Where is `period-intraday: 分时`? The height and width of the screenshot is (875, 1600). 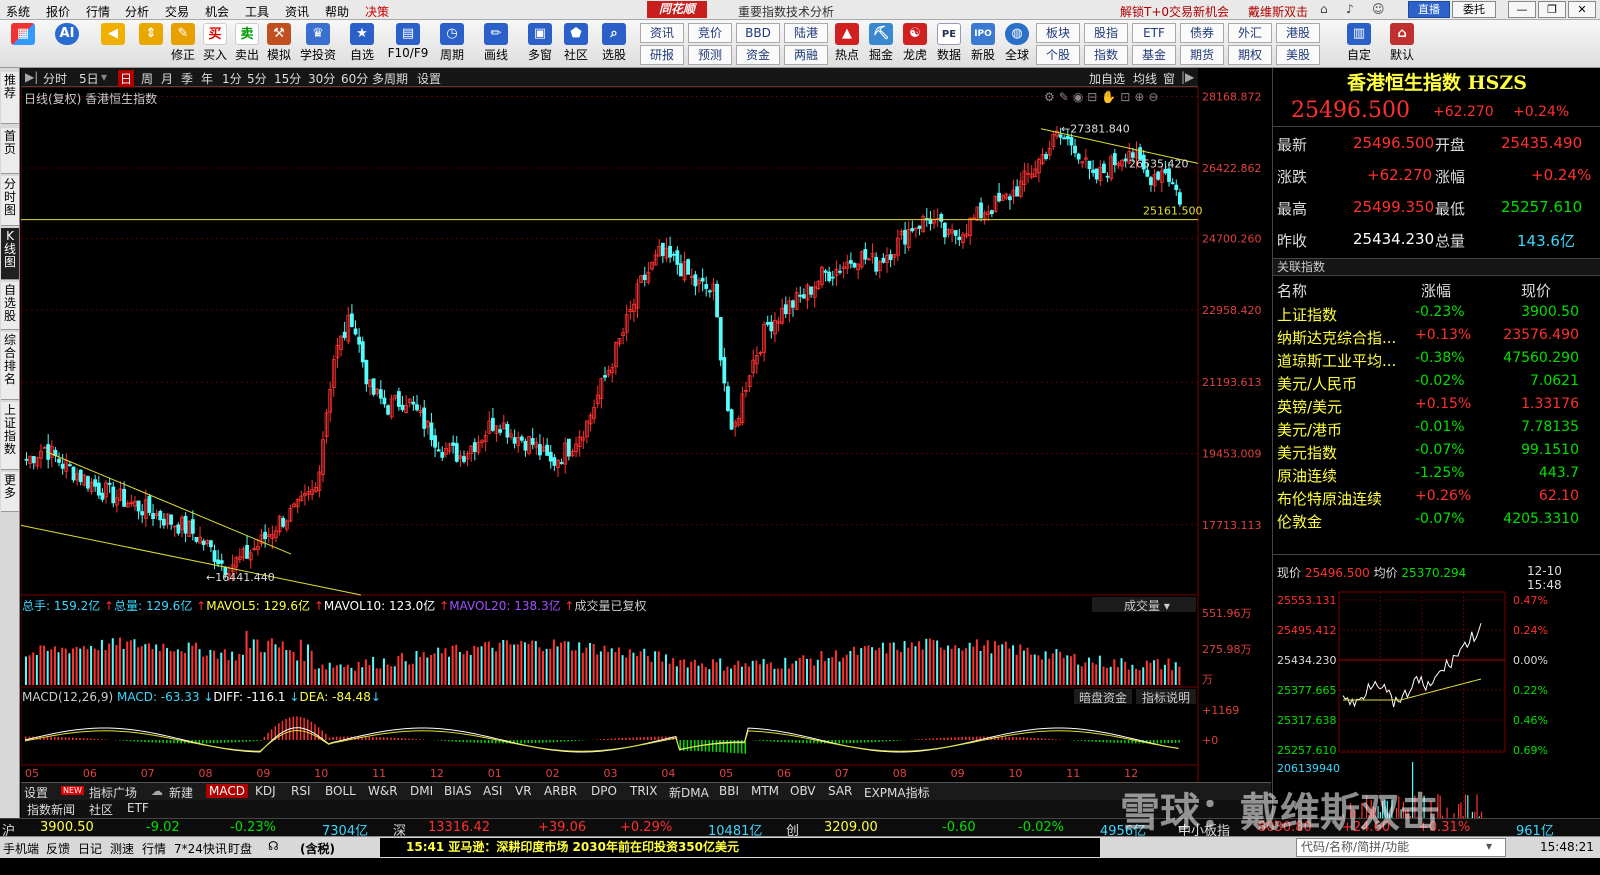 period-intraday: 分时 is located at coordinates (55, 78).